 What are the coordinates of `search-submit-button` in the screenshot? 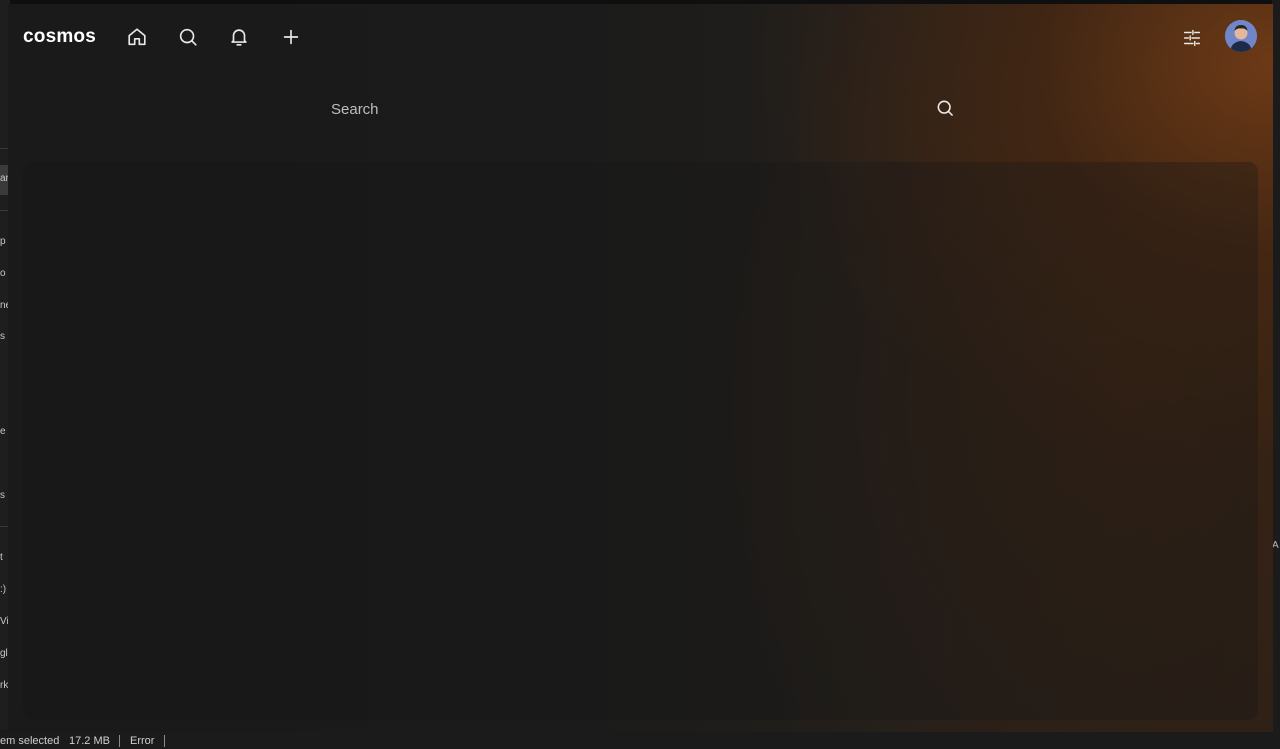 It's located at (945, 108).